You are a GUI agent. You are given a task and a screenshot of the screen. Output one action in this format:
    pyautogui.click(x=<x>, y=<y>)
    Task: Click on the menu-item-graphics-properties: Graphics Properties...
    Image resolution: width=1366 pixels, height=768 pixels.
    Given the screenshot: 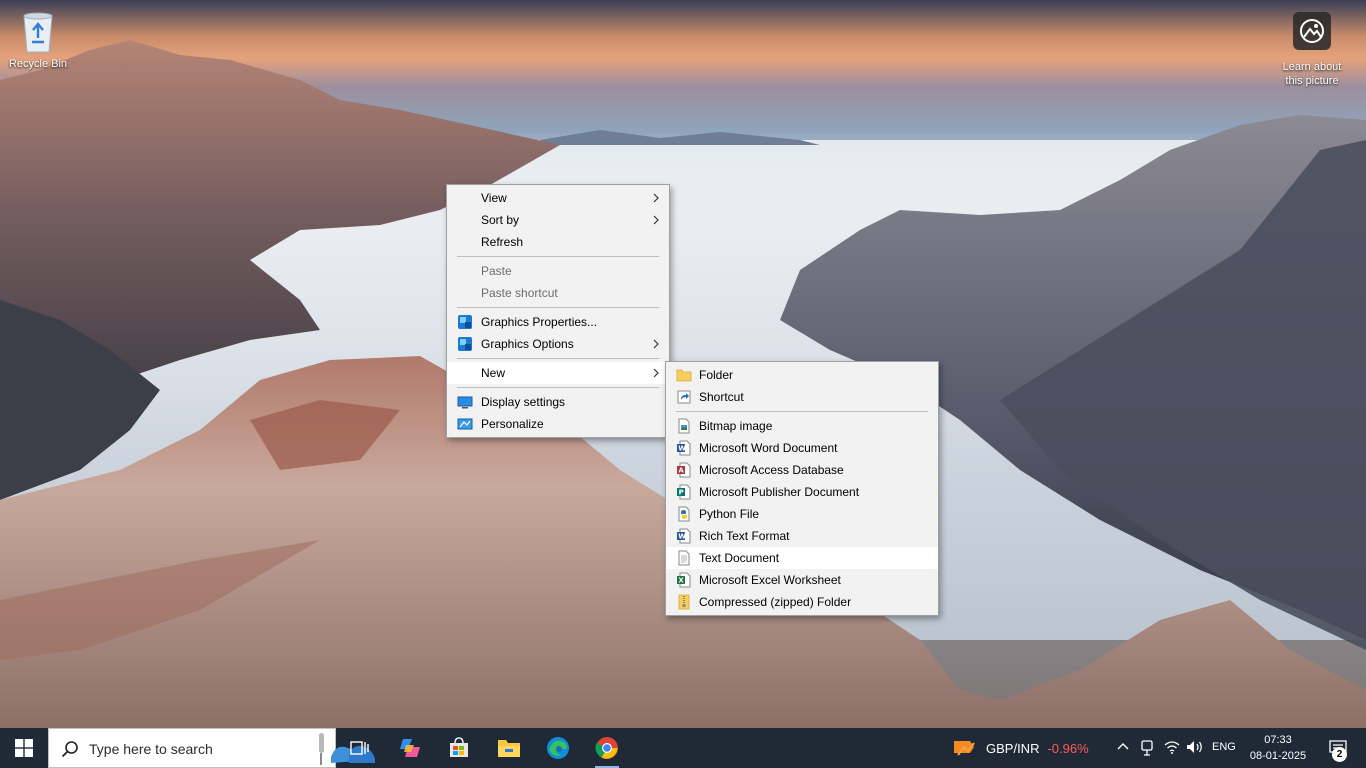 What is the action you would take?
    pyautogui.click(x=558, y=322)
    